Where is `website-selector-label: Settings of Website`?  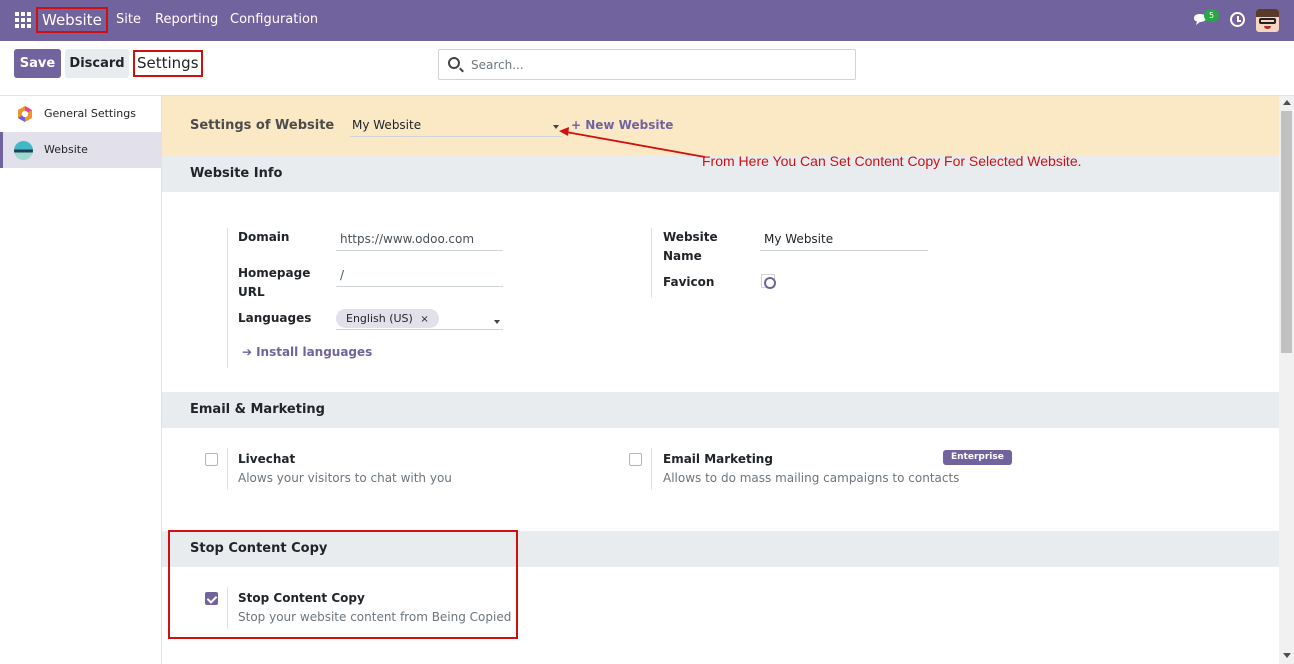 website-selector-label: Settings of Website is located at coordinates (262, 125).